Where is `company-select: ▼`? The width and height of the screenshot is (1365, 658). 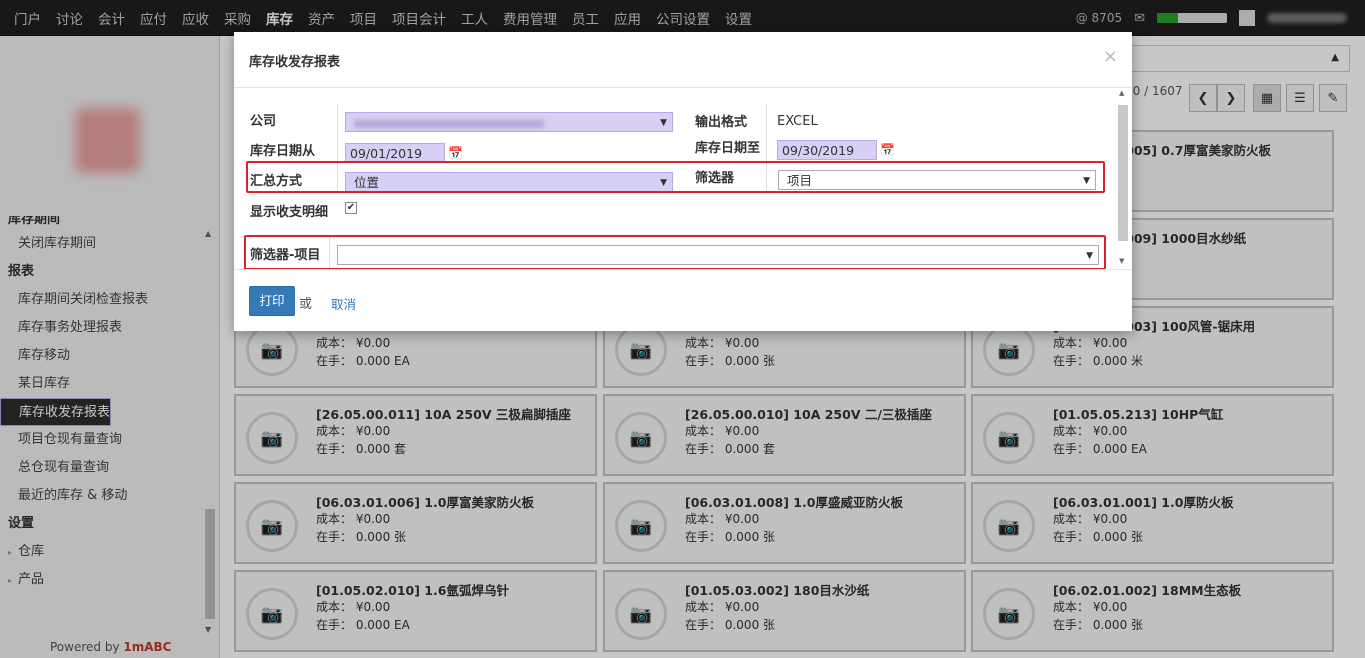 company-select: ▼ is located at coordinates (509, 122).